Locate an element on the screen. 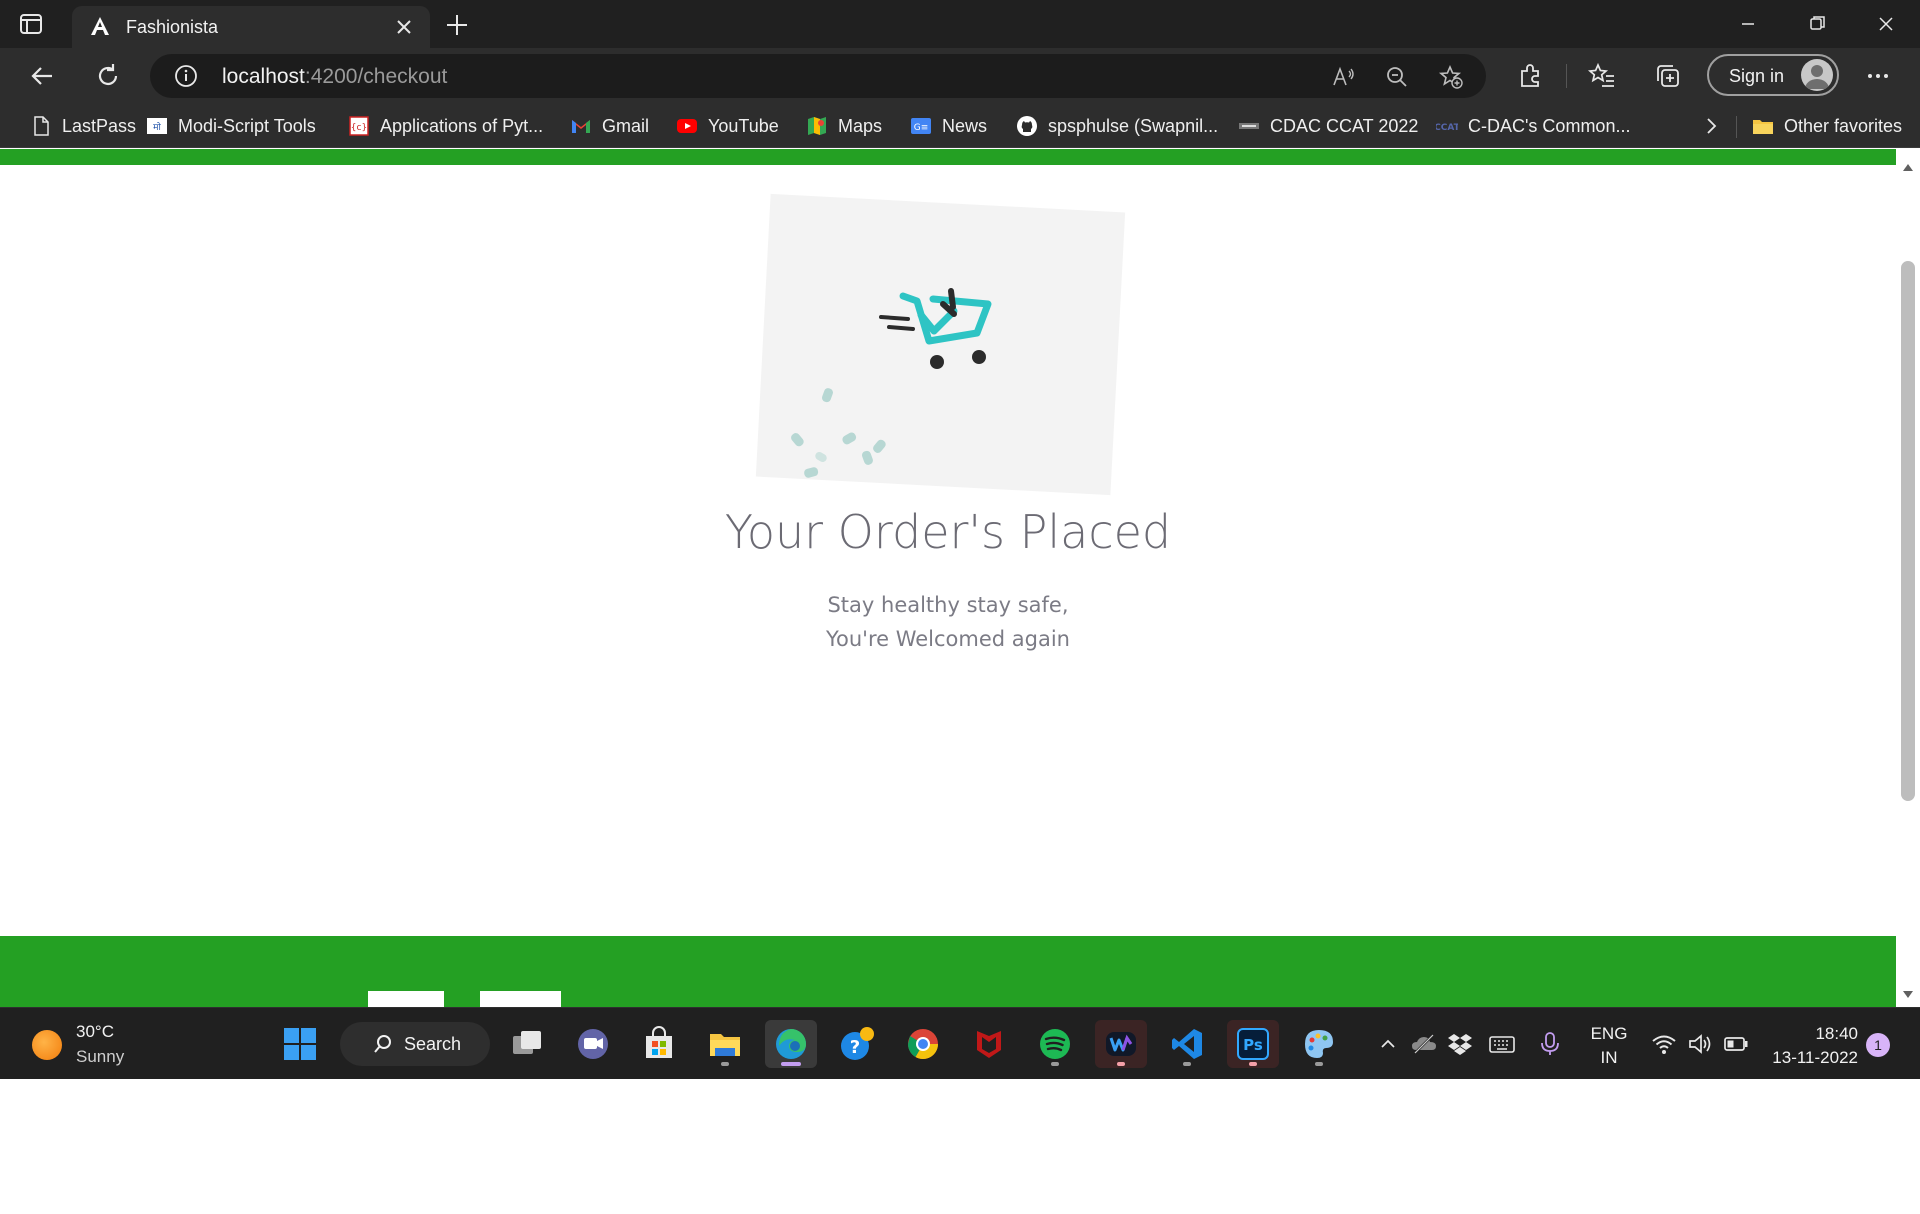 This screenshot has height=1214, width=1920. ccat-icon: CCAT is located at coordinates (1447, 126).